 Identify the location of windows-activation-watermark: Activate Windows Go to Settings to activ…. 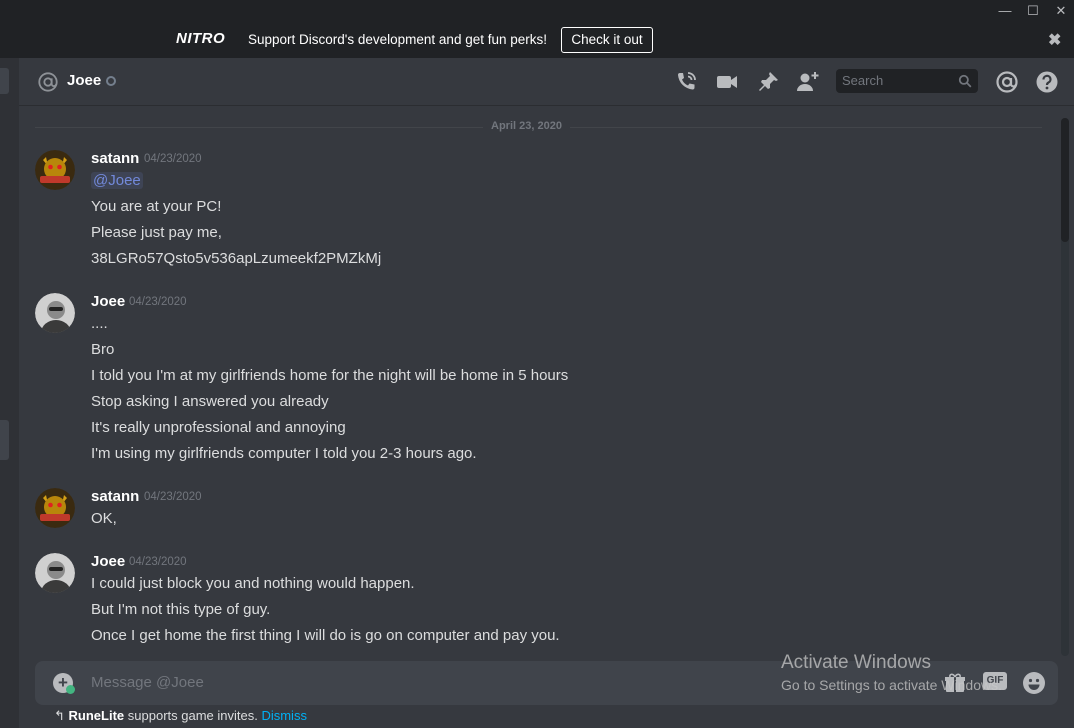
(891, 672).